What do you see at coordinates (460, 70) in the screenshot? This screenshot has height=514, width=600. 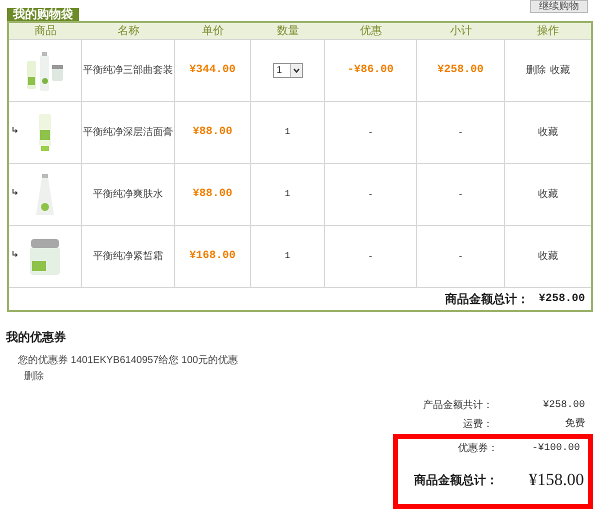 I see `subtotal-value: ¥258.00` at bounding box center [460, 70].